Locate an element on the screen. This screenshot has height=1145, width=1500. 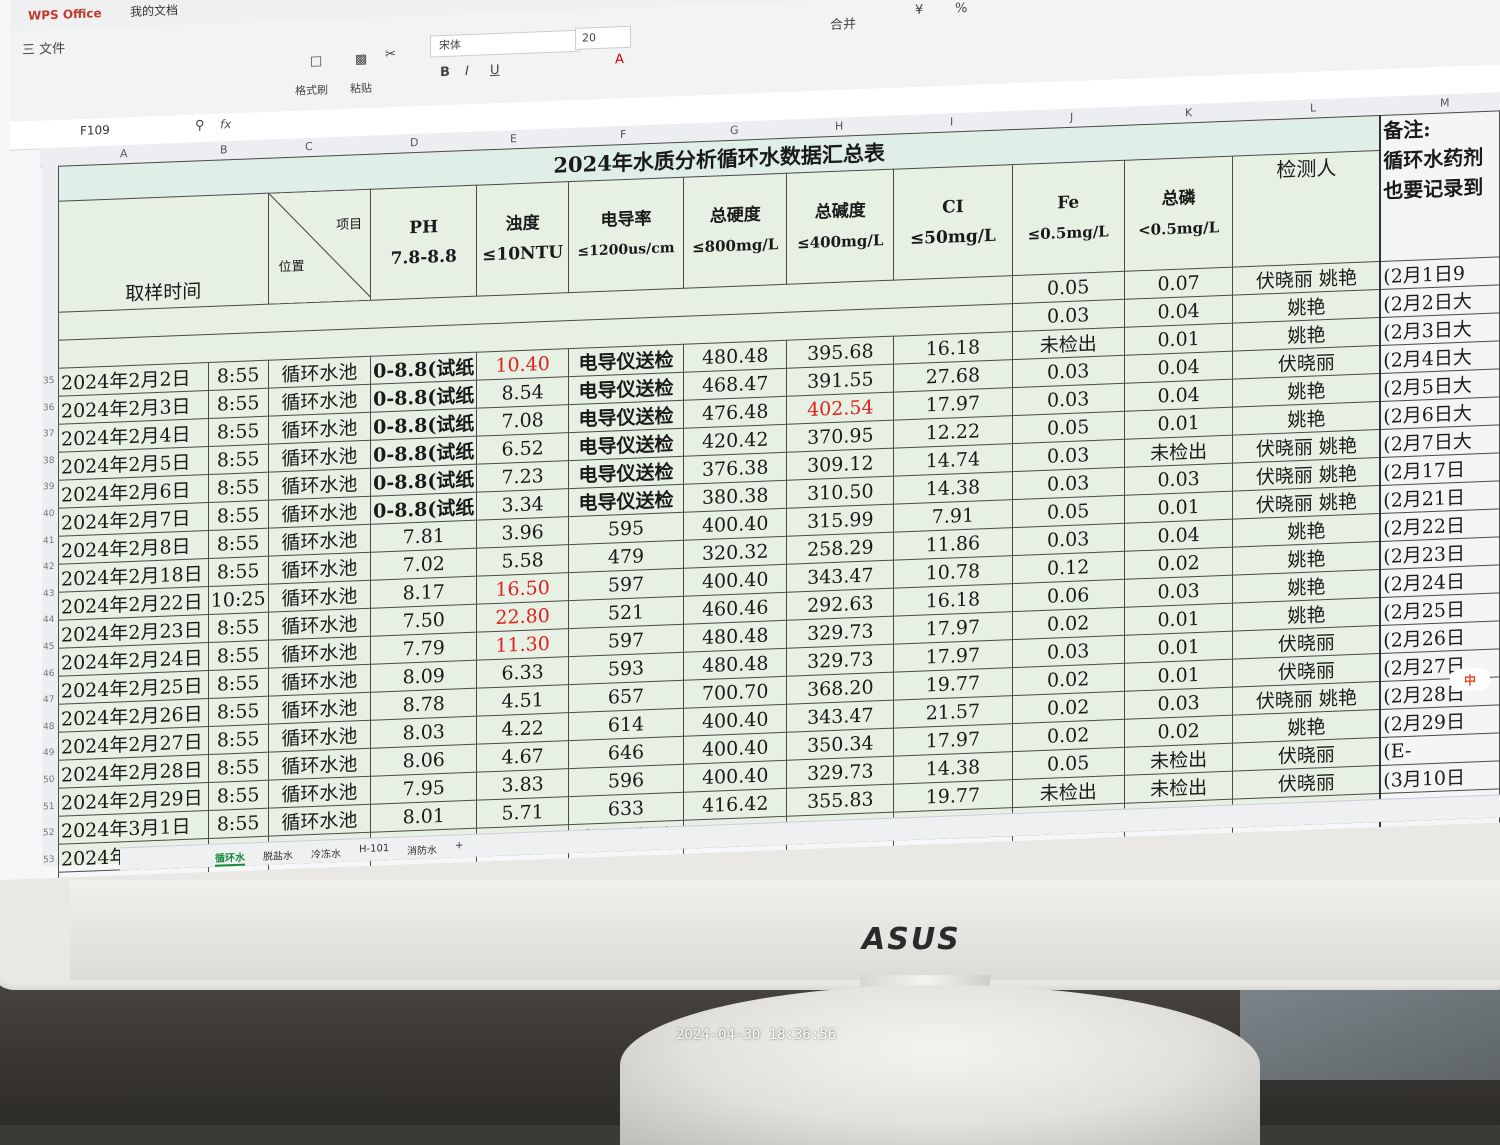
column-header-e: E is located at coordinates (513, 138).